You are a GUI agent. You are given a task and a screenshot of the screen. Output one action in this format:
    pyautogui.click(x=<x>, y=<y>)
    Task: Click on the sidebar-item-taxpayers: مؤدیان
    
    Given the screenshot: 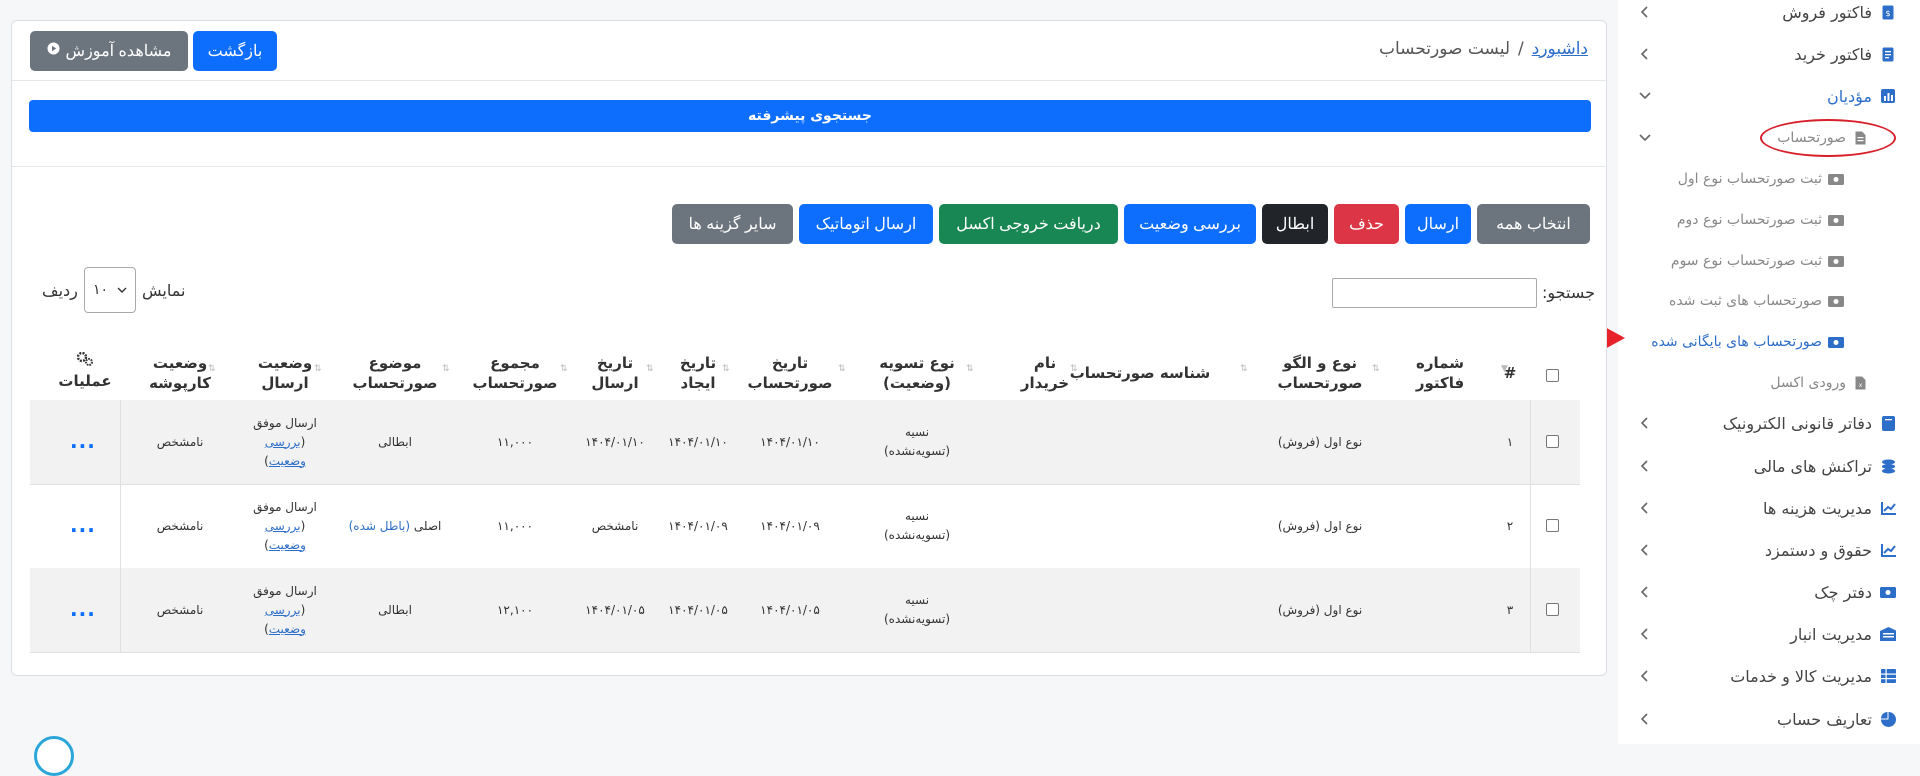 What is the action you would take?
    pyautogui.click(x=1769, y=96)
    